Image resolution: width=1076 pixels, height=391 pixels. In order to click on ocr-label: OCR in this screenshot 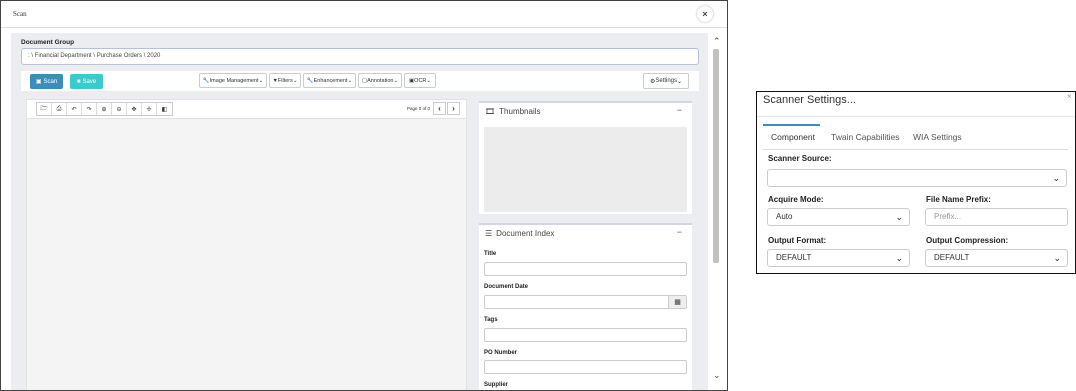, I will do `click(420, 80)`.